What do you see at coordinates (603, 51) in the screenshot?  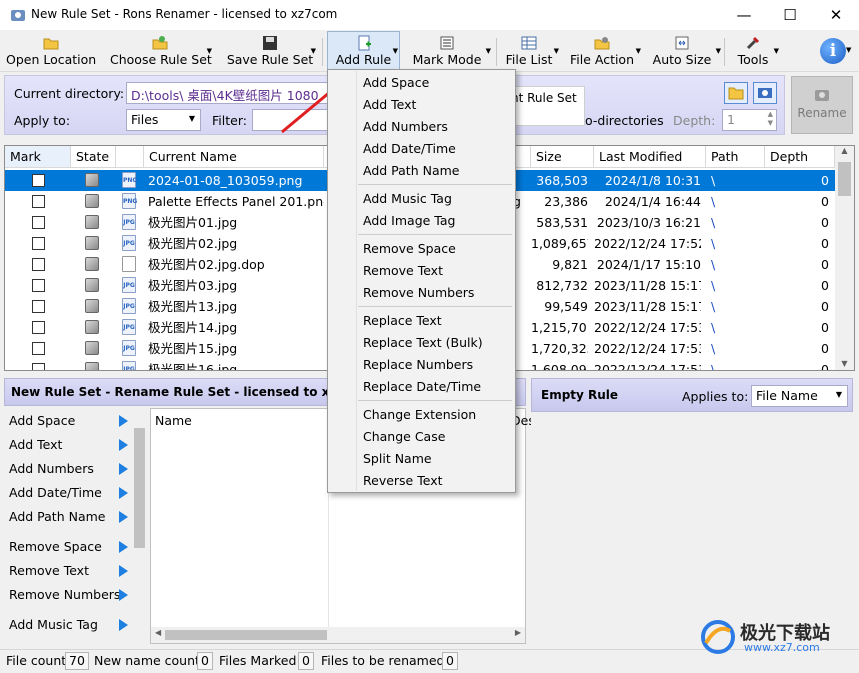 I see `file-action-button: File Action ▼` at bounding box center [603, 51].